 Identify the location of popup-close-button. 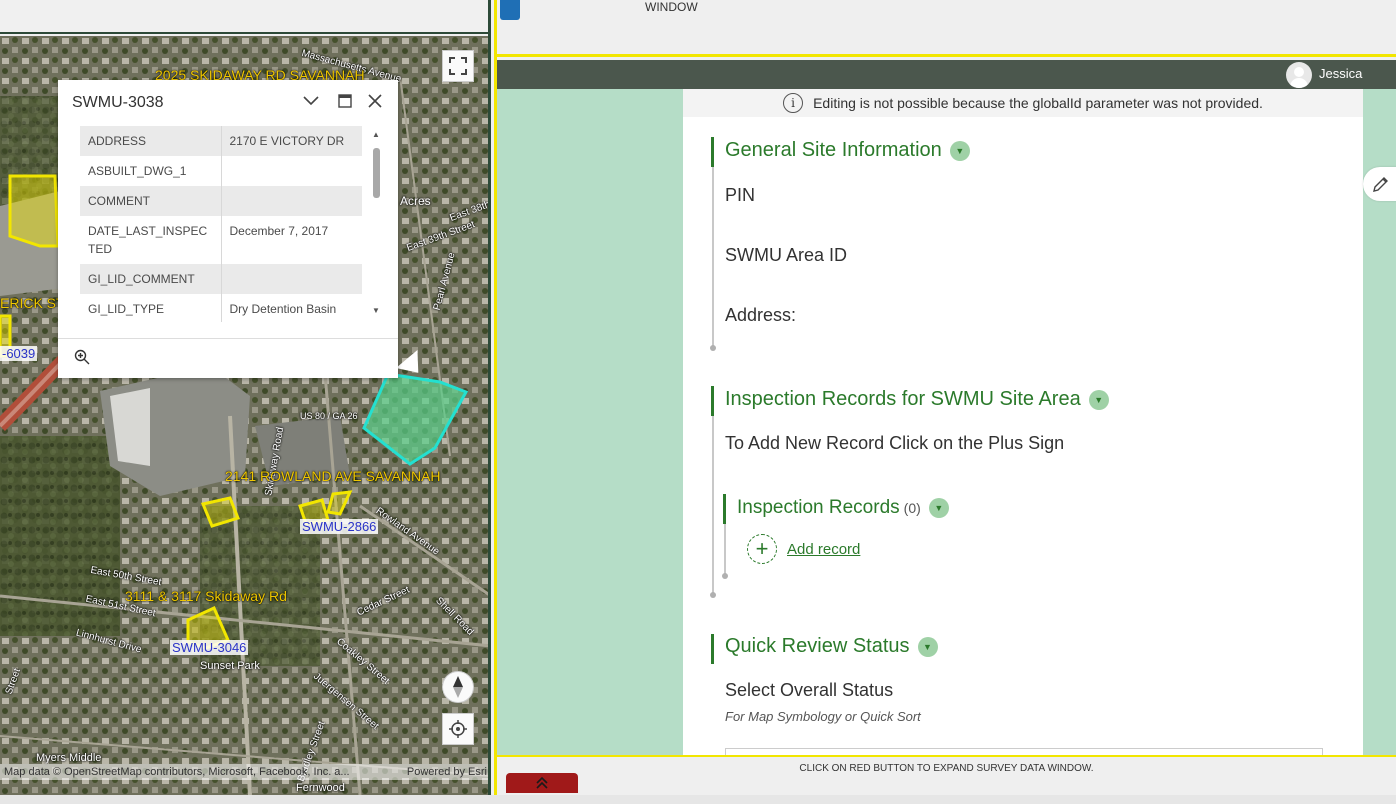
(375, 101).